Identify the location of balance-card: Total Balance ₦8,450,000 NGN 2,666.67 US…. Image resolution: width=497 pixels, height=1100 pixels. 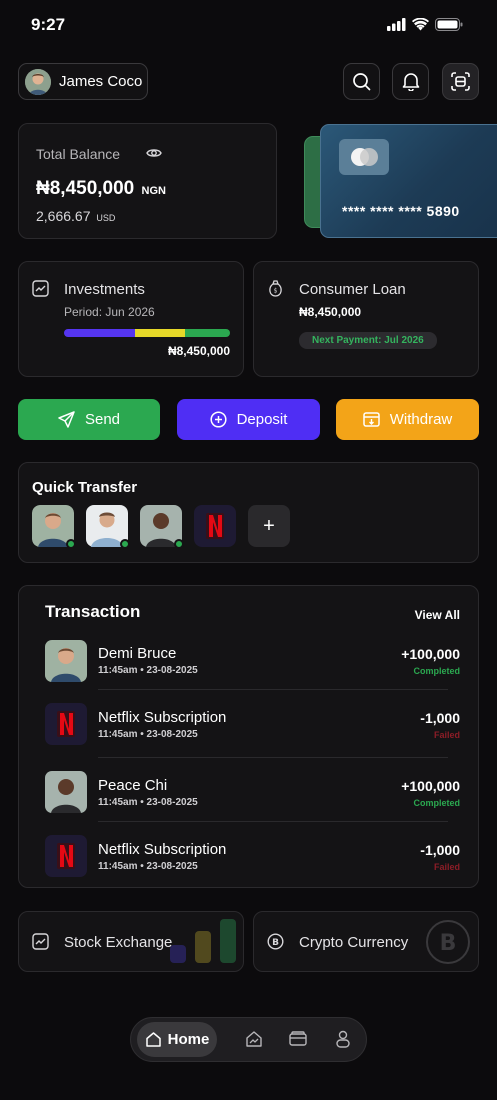
(147, 181).